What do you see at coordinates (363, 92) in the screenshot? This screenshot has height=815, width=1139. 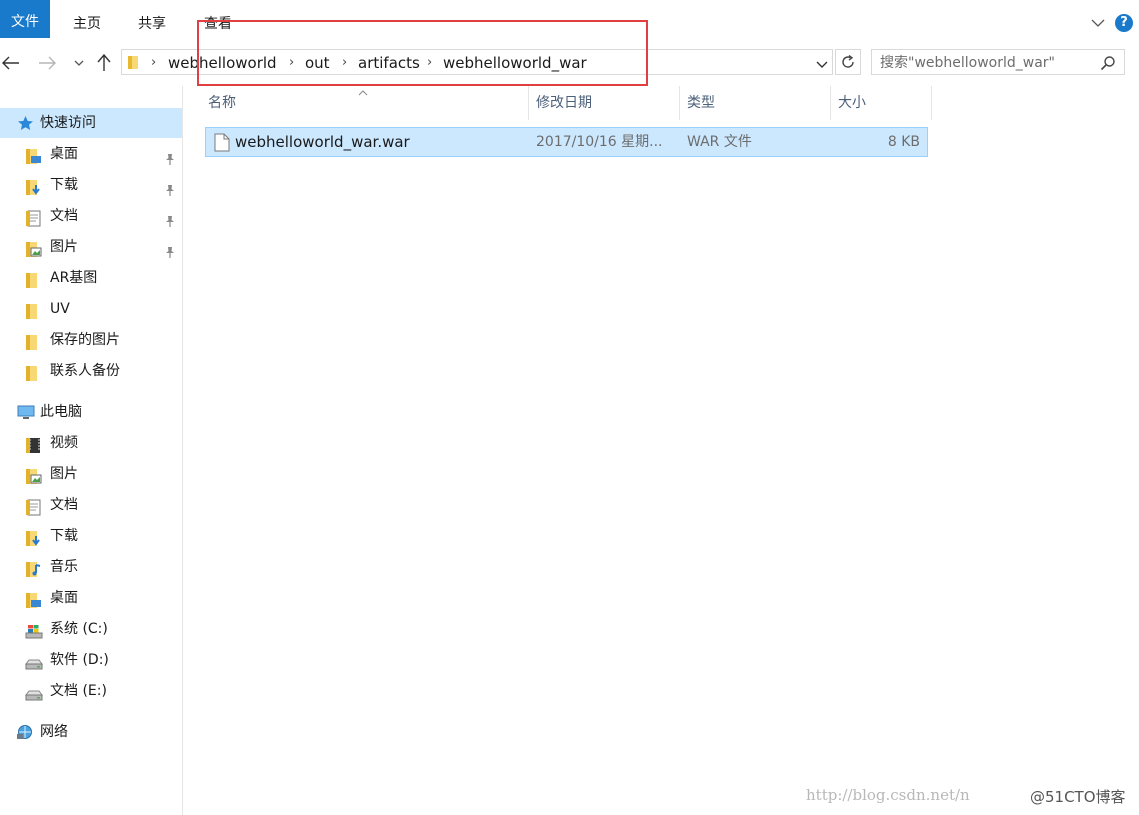 I see `sort-ascending-icon` at bounding box center [363, 92].